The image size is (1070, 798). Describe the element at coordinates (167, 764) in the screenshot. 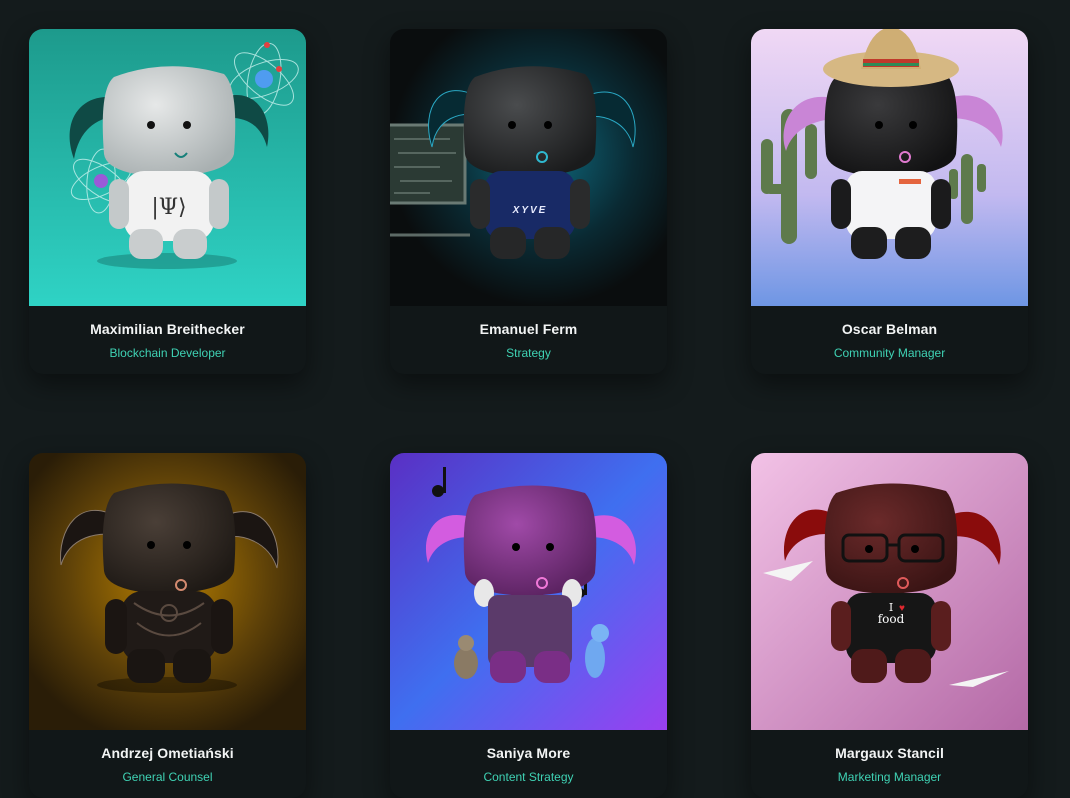

I see `card-info: Andrzej Ometiański General Counsel` at that location.